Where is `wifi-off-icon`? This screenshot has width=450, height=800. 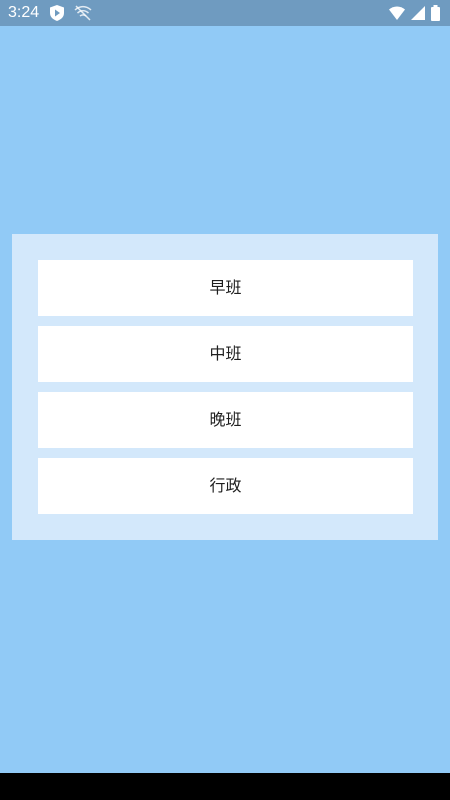
wifi-off-icon is located at coordinates (83, 13).